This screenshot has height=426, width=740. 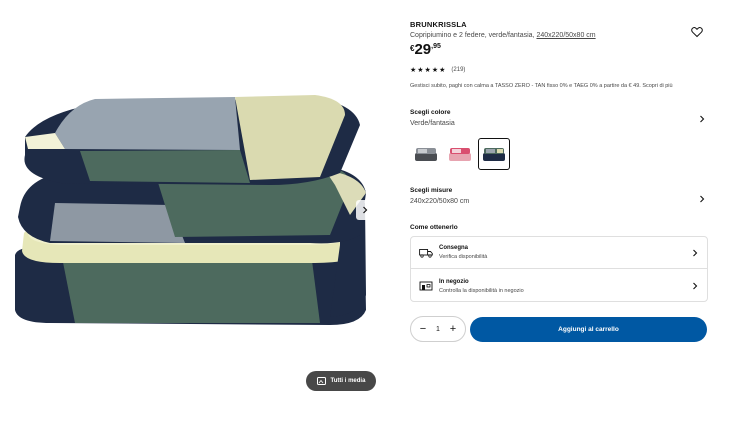 What do you see at coordinates (348, 381) in the screenshot?
I see `all-media-label: Tutti i media` at bounding box center [348, 381].